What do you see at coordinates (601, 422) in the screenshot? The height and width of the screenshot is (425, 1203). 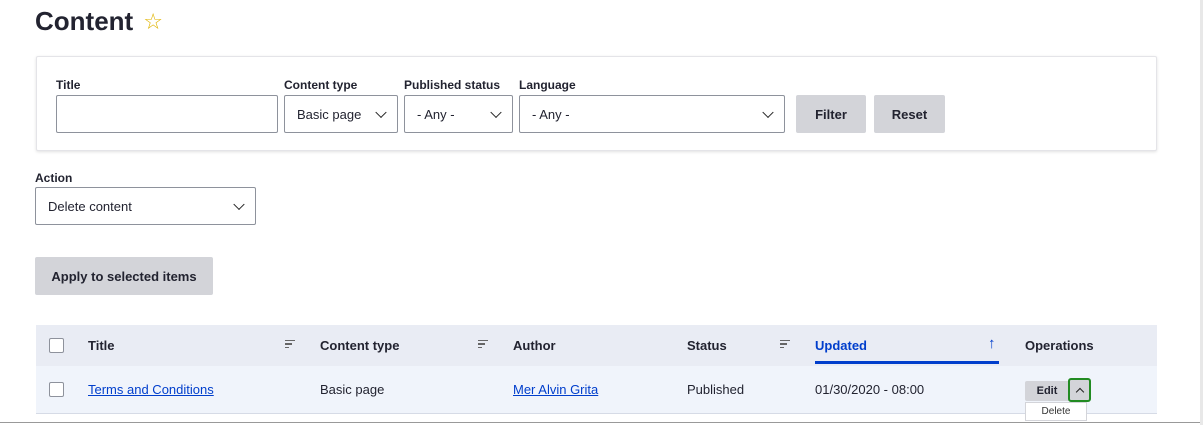 I see `divider` at bounding box center [601, 422].